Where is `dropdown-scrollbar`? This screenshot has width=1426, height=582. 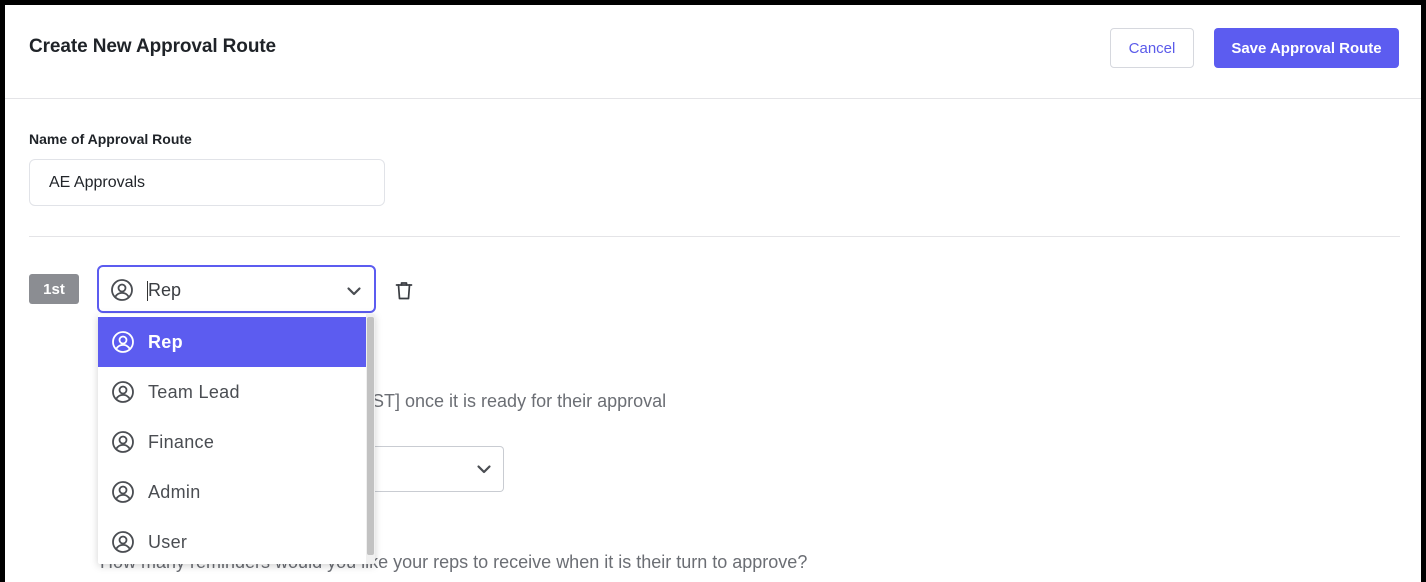
dropdown-scrollbar is located at coordinates (370, 439).